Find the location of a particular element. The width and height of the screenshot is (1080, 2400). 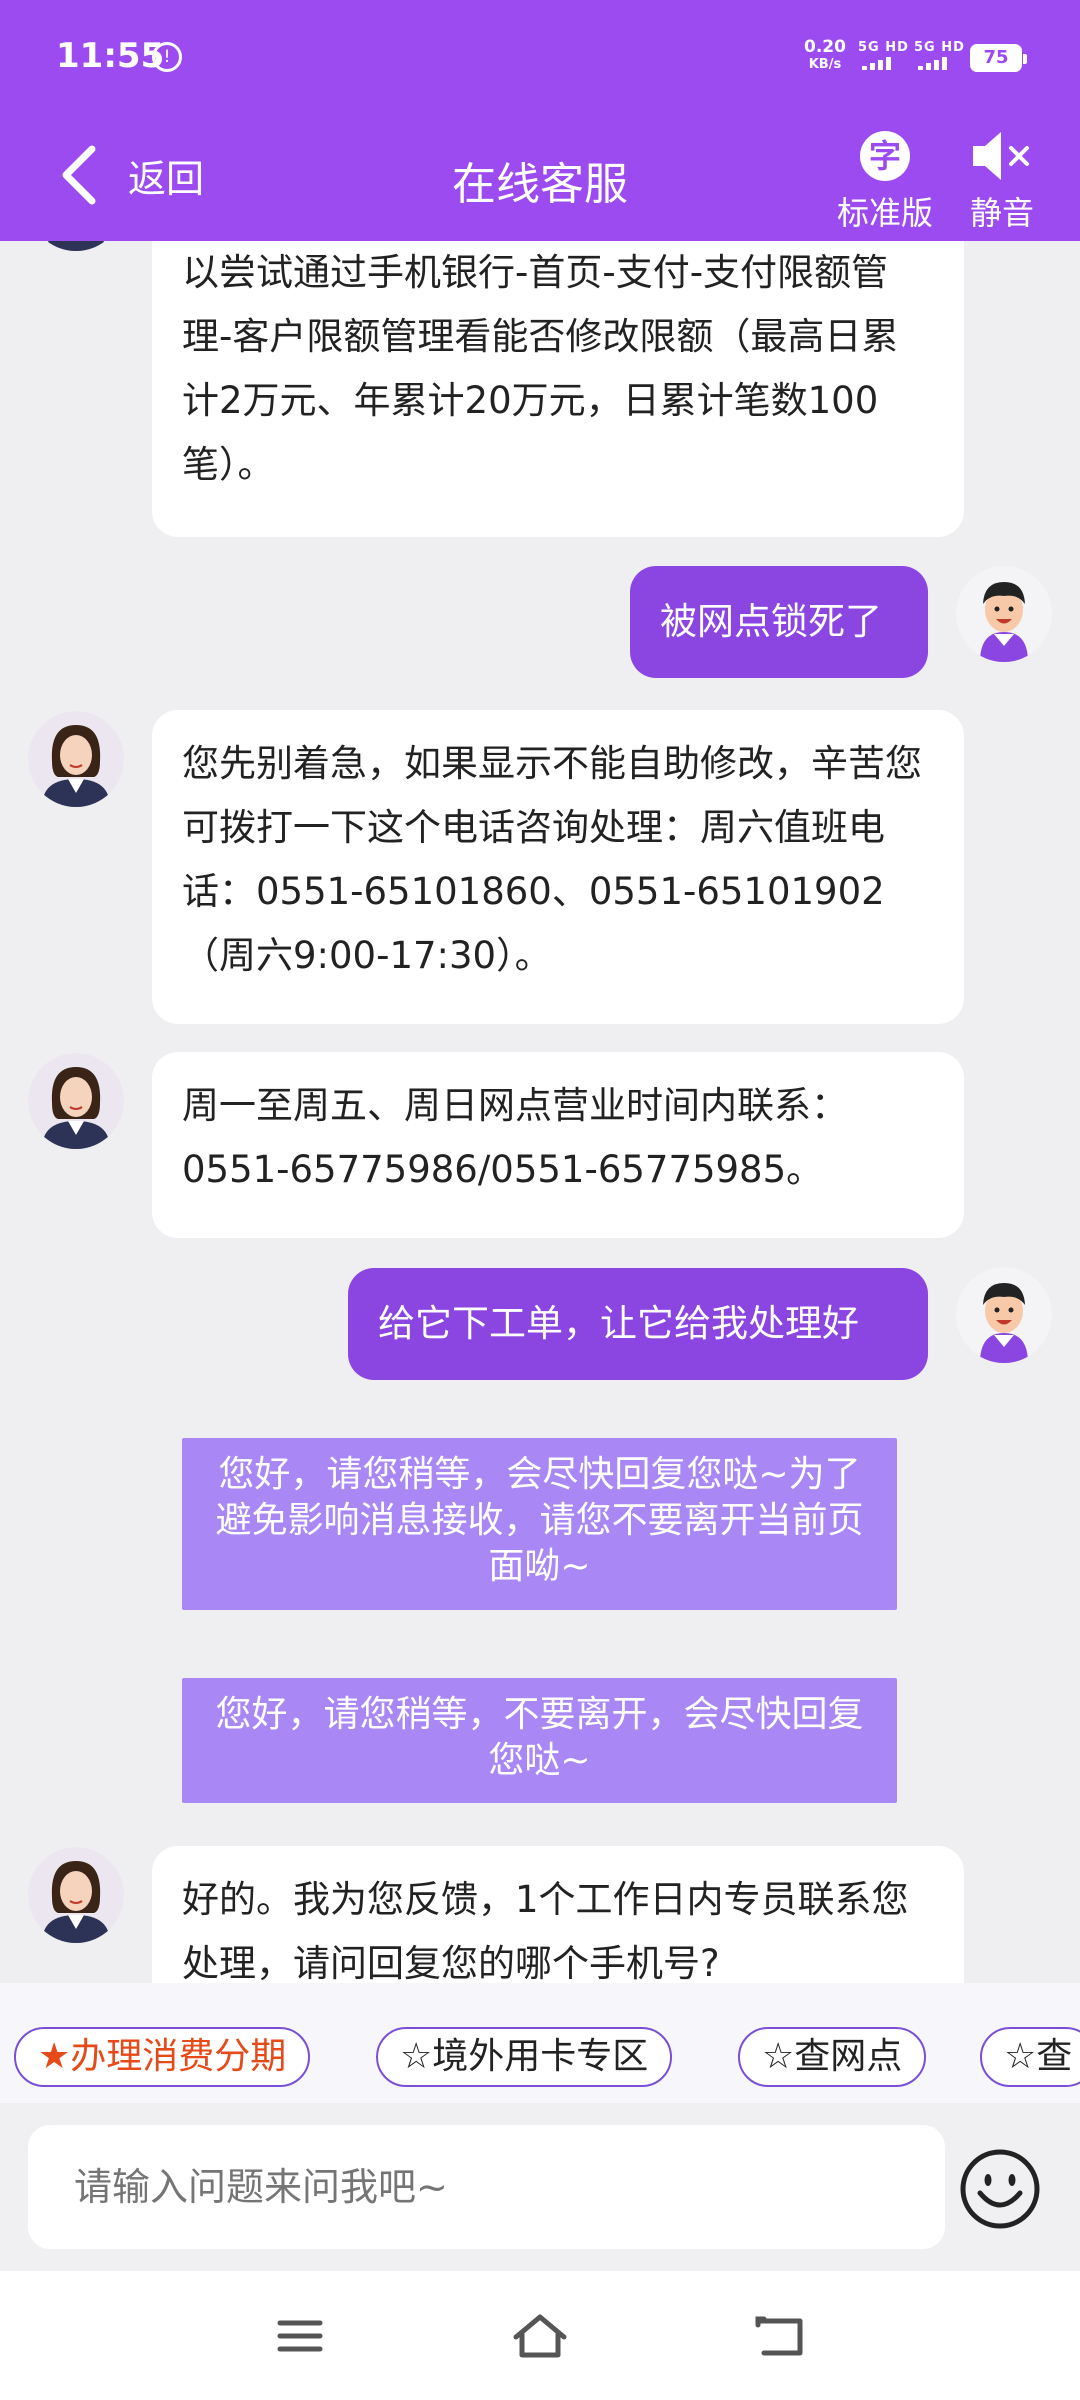

version-toggle-button: 字 标准版 is located at coordinates (885, 179).